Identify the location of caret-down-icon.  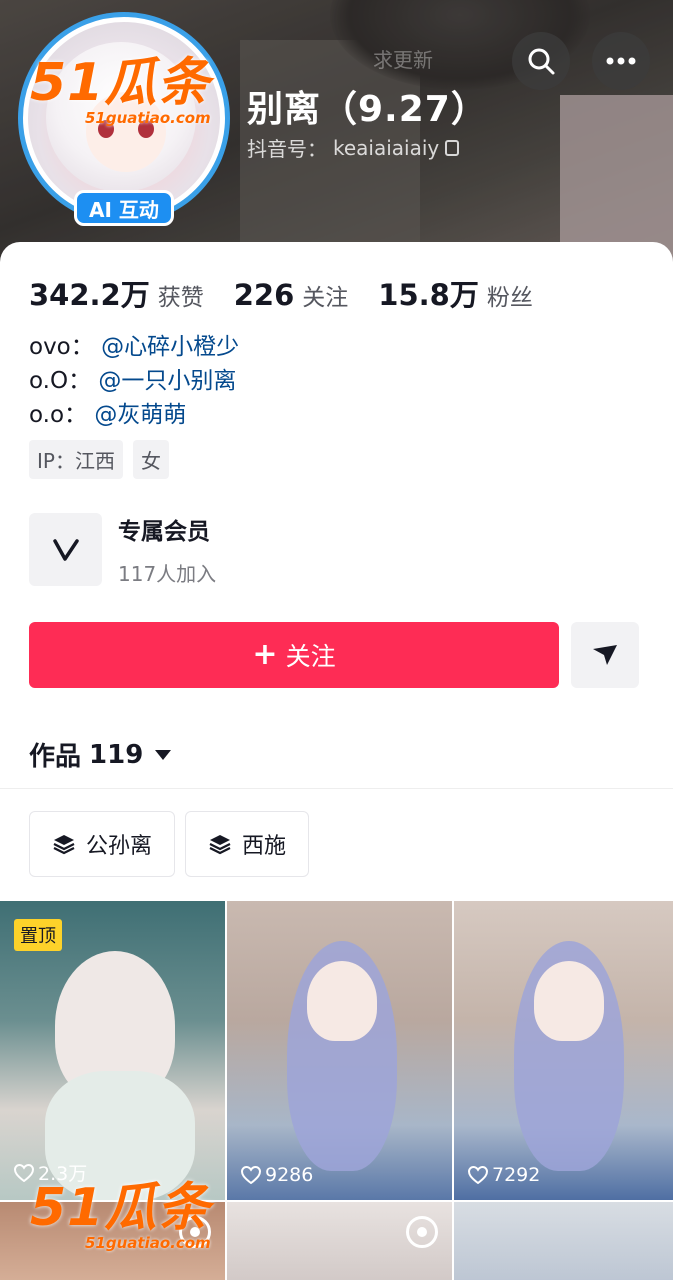
(163, 754).